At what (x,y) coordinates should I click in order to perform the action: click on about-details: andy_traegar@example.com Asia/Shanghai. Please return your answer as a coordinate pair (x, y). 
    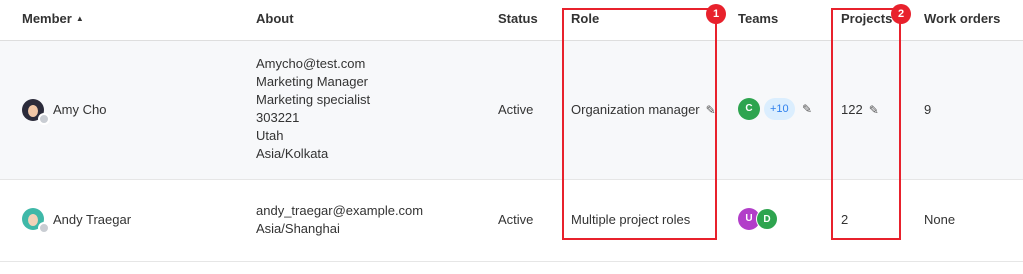
    Looking at the image, I should click on (339, 220).